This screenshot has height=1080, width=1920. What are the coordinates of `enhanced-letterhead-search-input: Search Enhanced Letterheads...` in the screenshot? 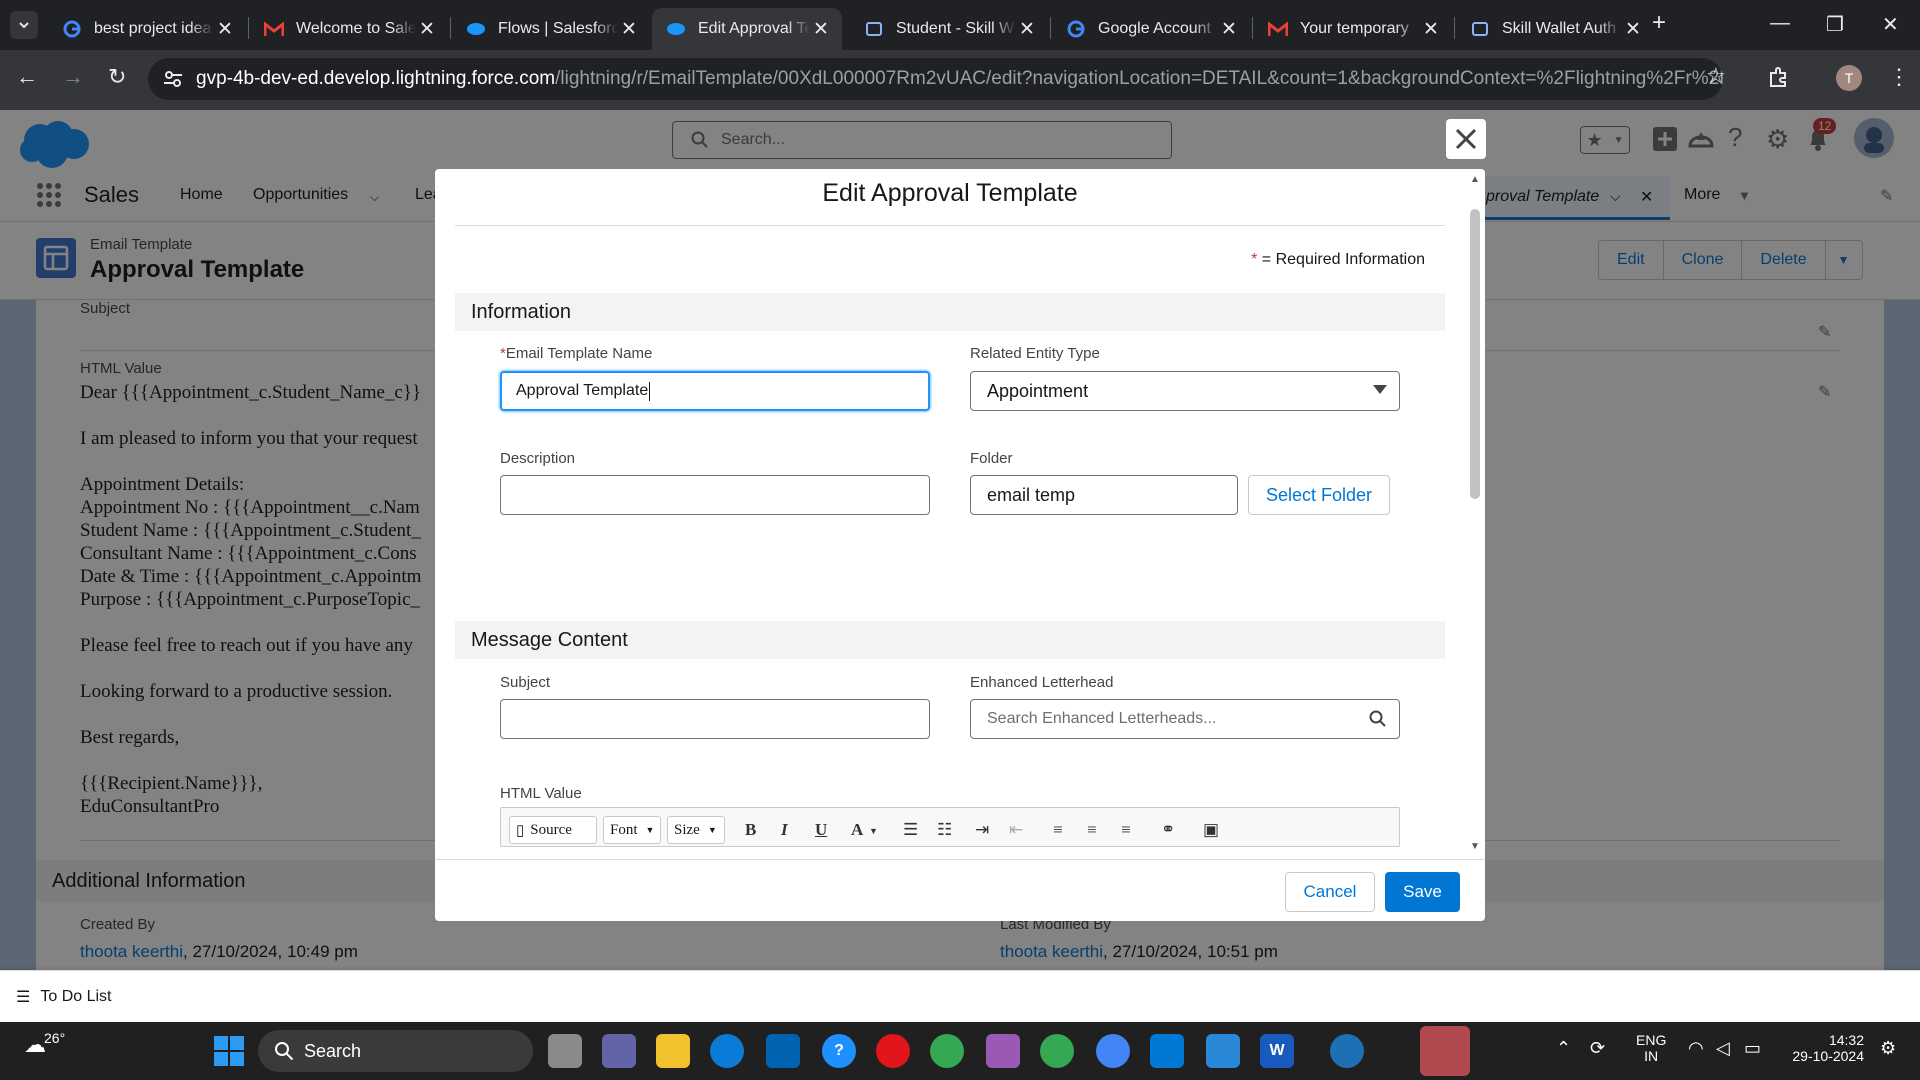 It's located at (1185, 719).